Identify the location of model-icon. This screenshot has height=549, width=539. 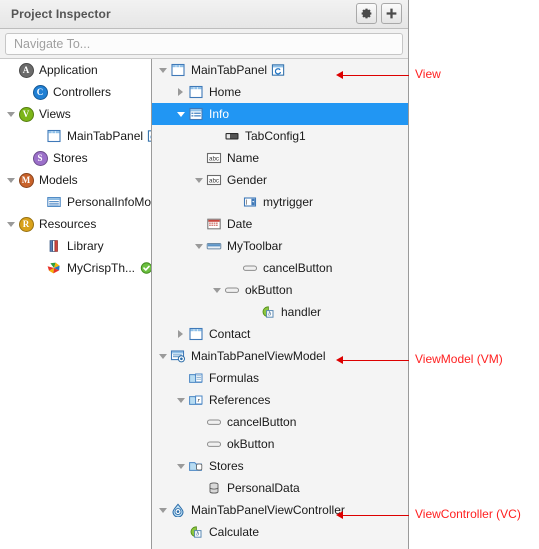
(54, 202).